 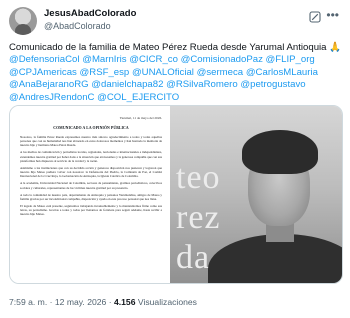 What do you see at coordinates (44, 59) in the screenshot?
I see `mention-link: @DefensoriaCol` at bounding box center [44, 59].